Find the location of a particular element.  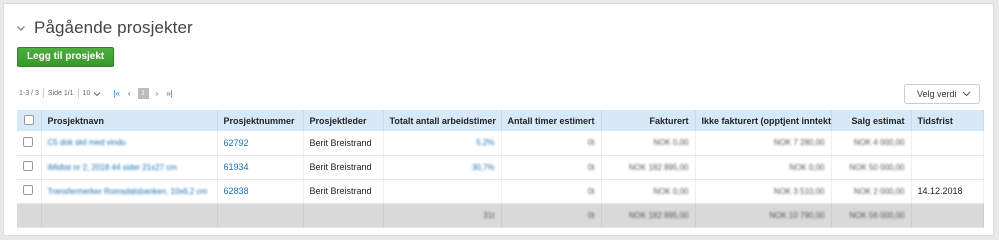

per-page-select: 10 is located at coordinates (92, 93).